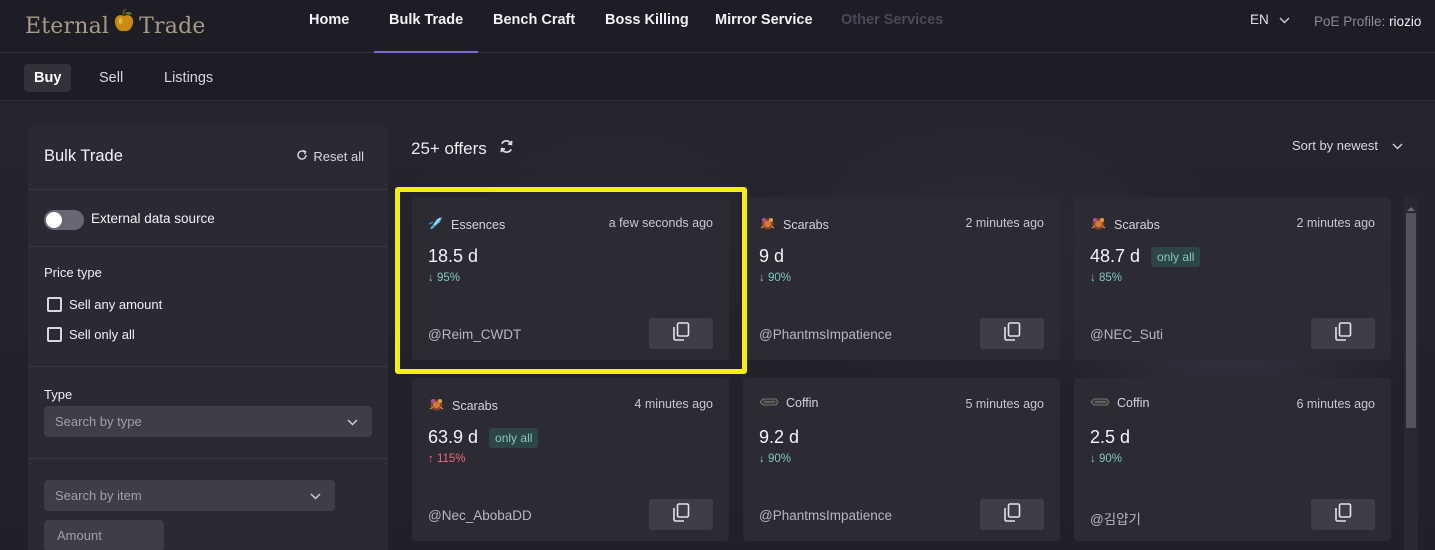  Describe the element at coordinates (1004, 404) in the screenshot. I see `offer-time: 5 minutes ago` at that location.